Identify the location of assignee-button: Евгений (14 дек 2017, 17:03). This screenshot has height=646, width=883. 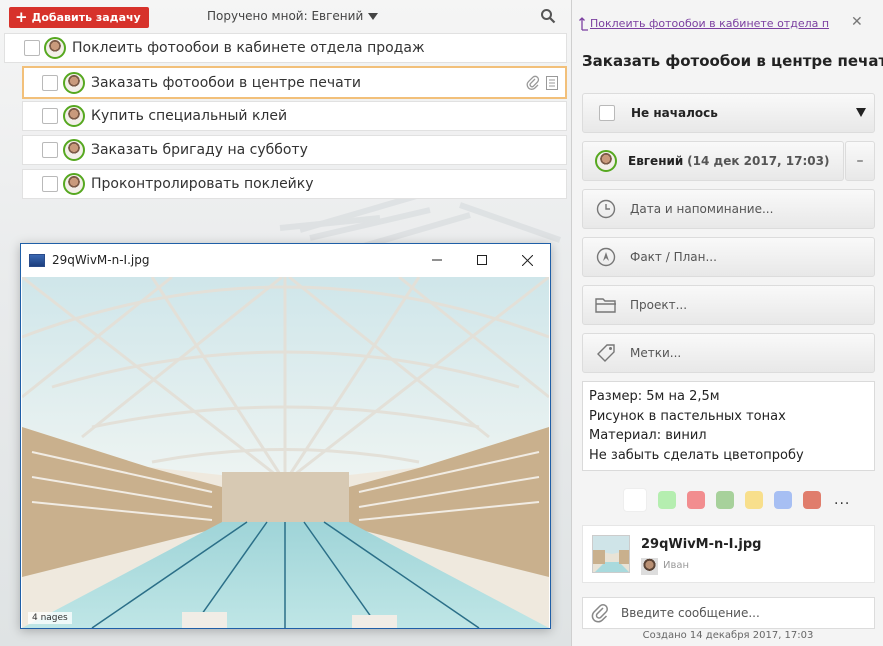
(713, 161).